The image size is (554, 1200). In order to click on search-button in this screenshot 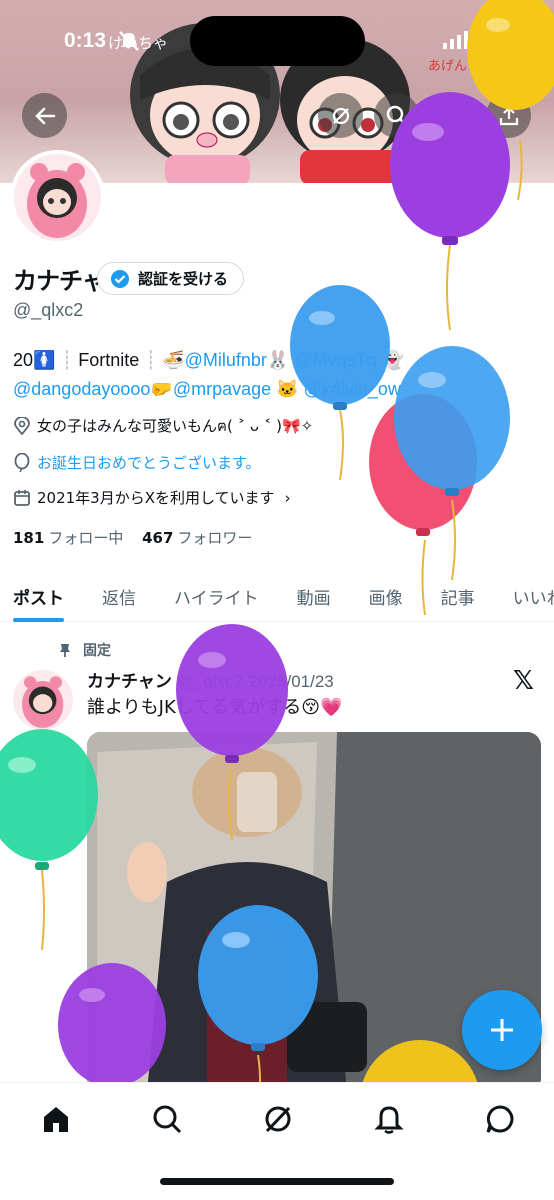, I will do `click(396, 115)`.